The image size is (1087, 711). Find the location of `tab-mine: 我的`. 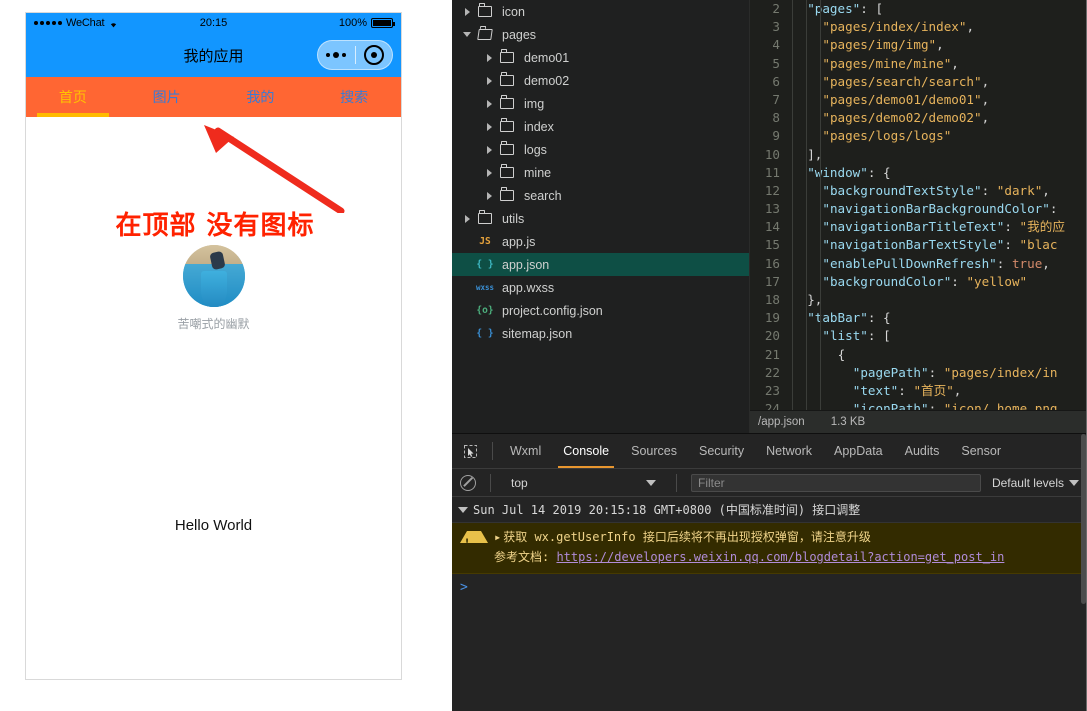

tab-mine: 我的 is located at coordinates (261, 97).